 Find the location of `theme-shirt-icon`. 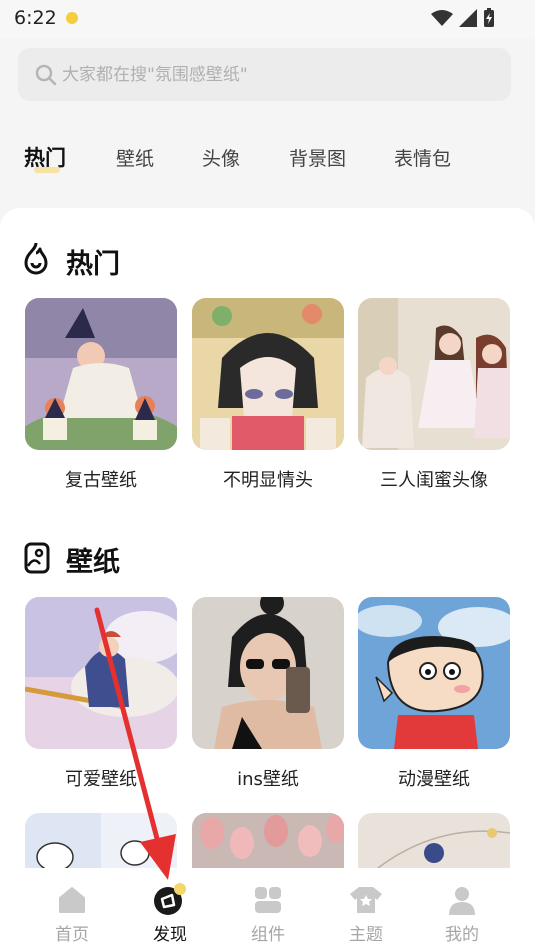

theme-shirt-icon is located at coordinates (366, 900).